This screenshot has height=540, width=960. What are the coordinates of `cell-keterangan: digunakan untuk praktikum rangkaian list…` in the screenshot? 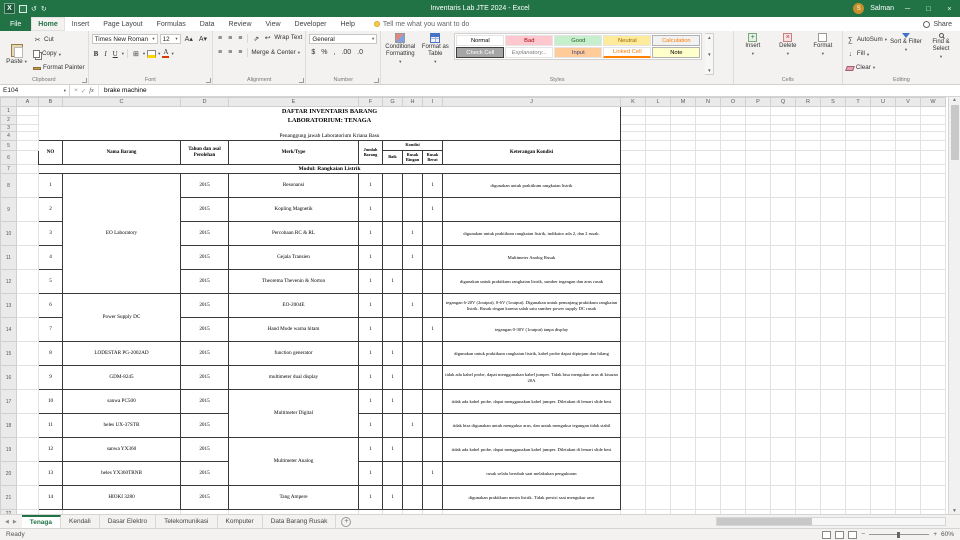 It's located at (531, 233).